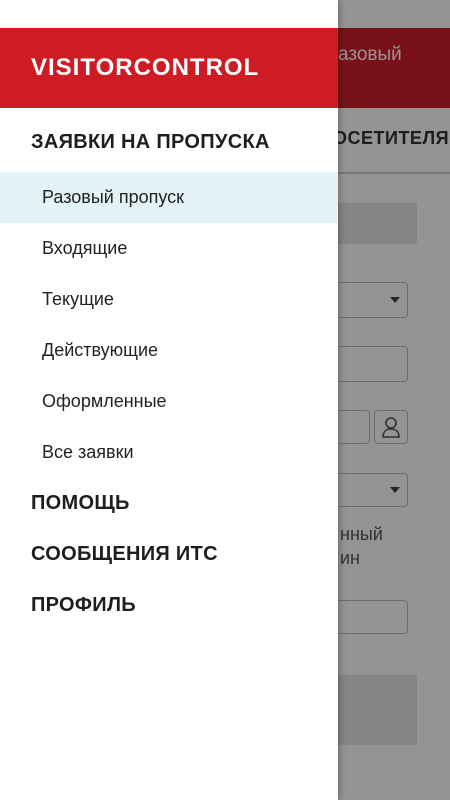 Image resolution: width=450 pixels, height=800 pixels. What do you see at coordinates (169, 605) in the screenshot?
I see `menu-item-profile: ПРОФИЛЬ` at bounding box center [169, 605].